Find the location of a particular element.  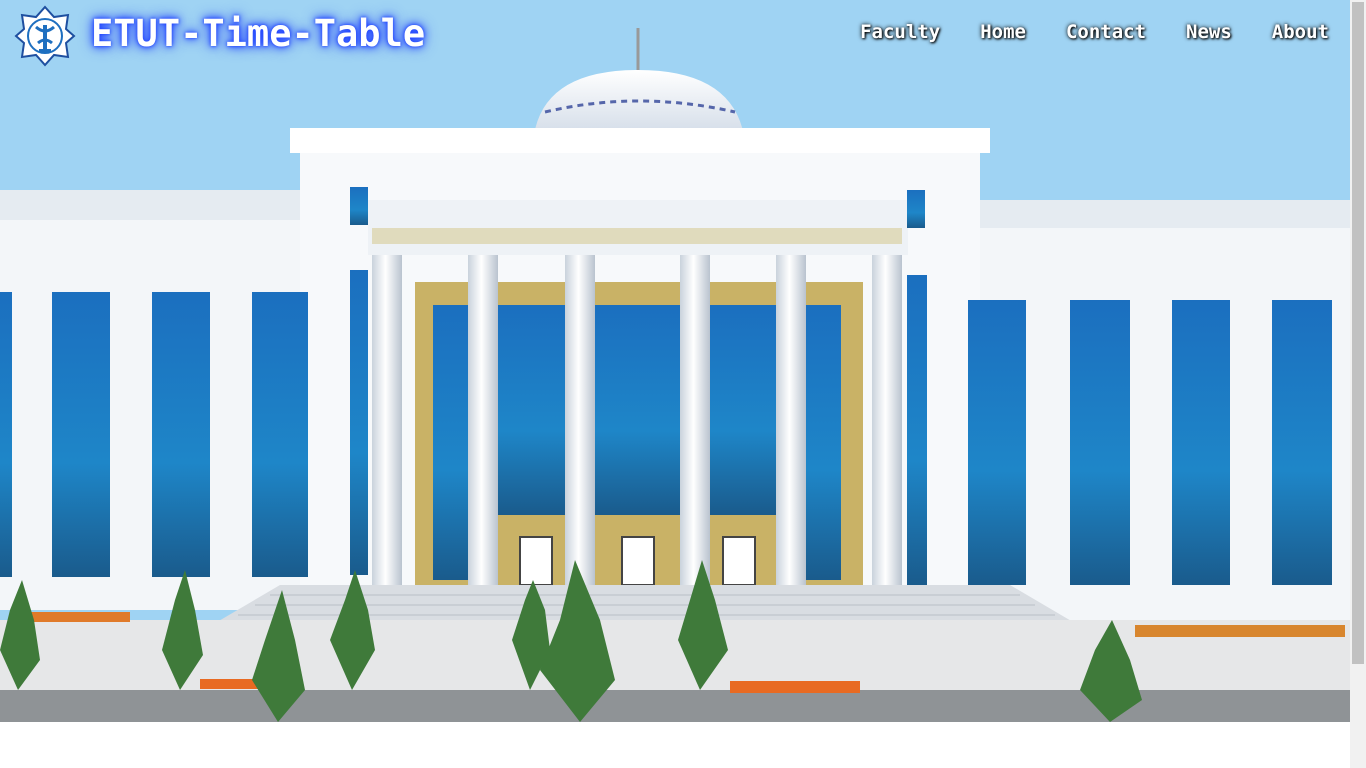

nav-link-about: About is located at coordinates (1300, 32).